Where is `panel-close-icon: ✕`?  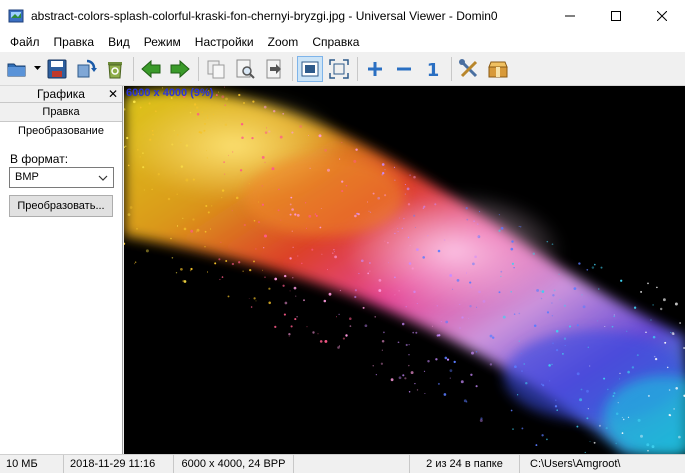
panel-close-icon: ✕ is located at coordinates (113, 94).